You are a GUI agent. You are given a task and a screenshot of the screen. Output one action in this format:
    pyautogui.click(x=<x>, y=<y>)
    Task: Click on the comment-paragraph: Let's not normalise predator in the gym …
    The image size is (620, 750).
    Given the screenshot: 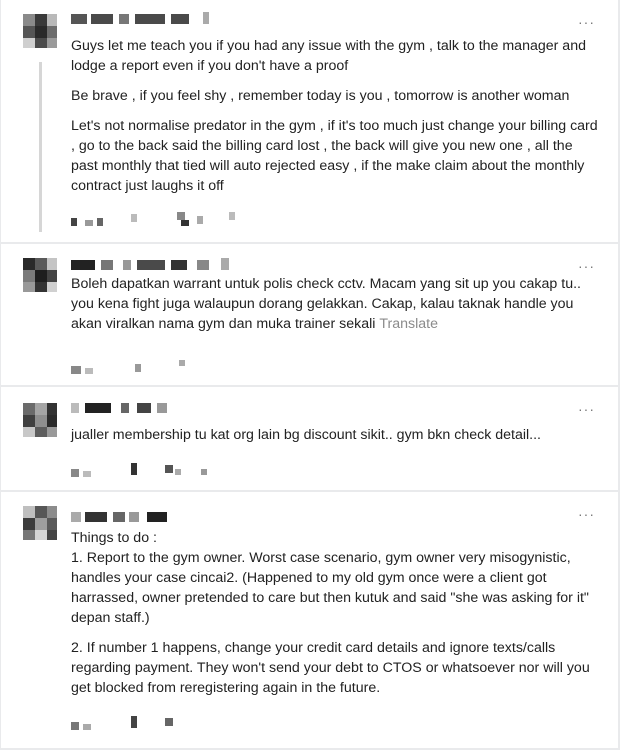 What is the action you would take?
    pyautogui.click(x=334, y=156)
    